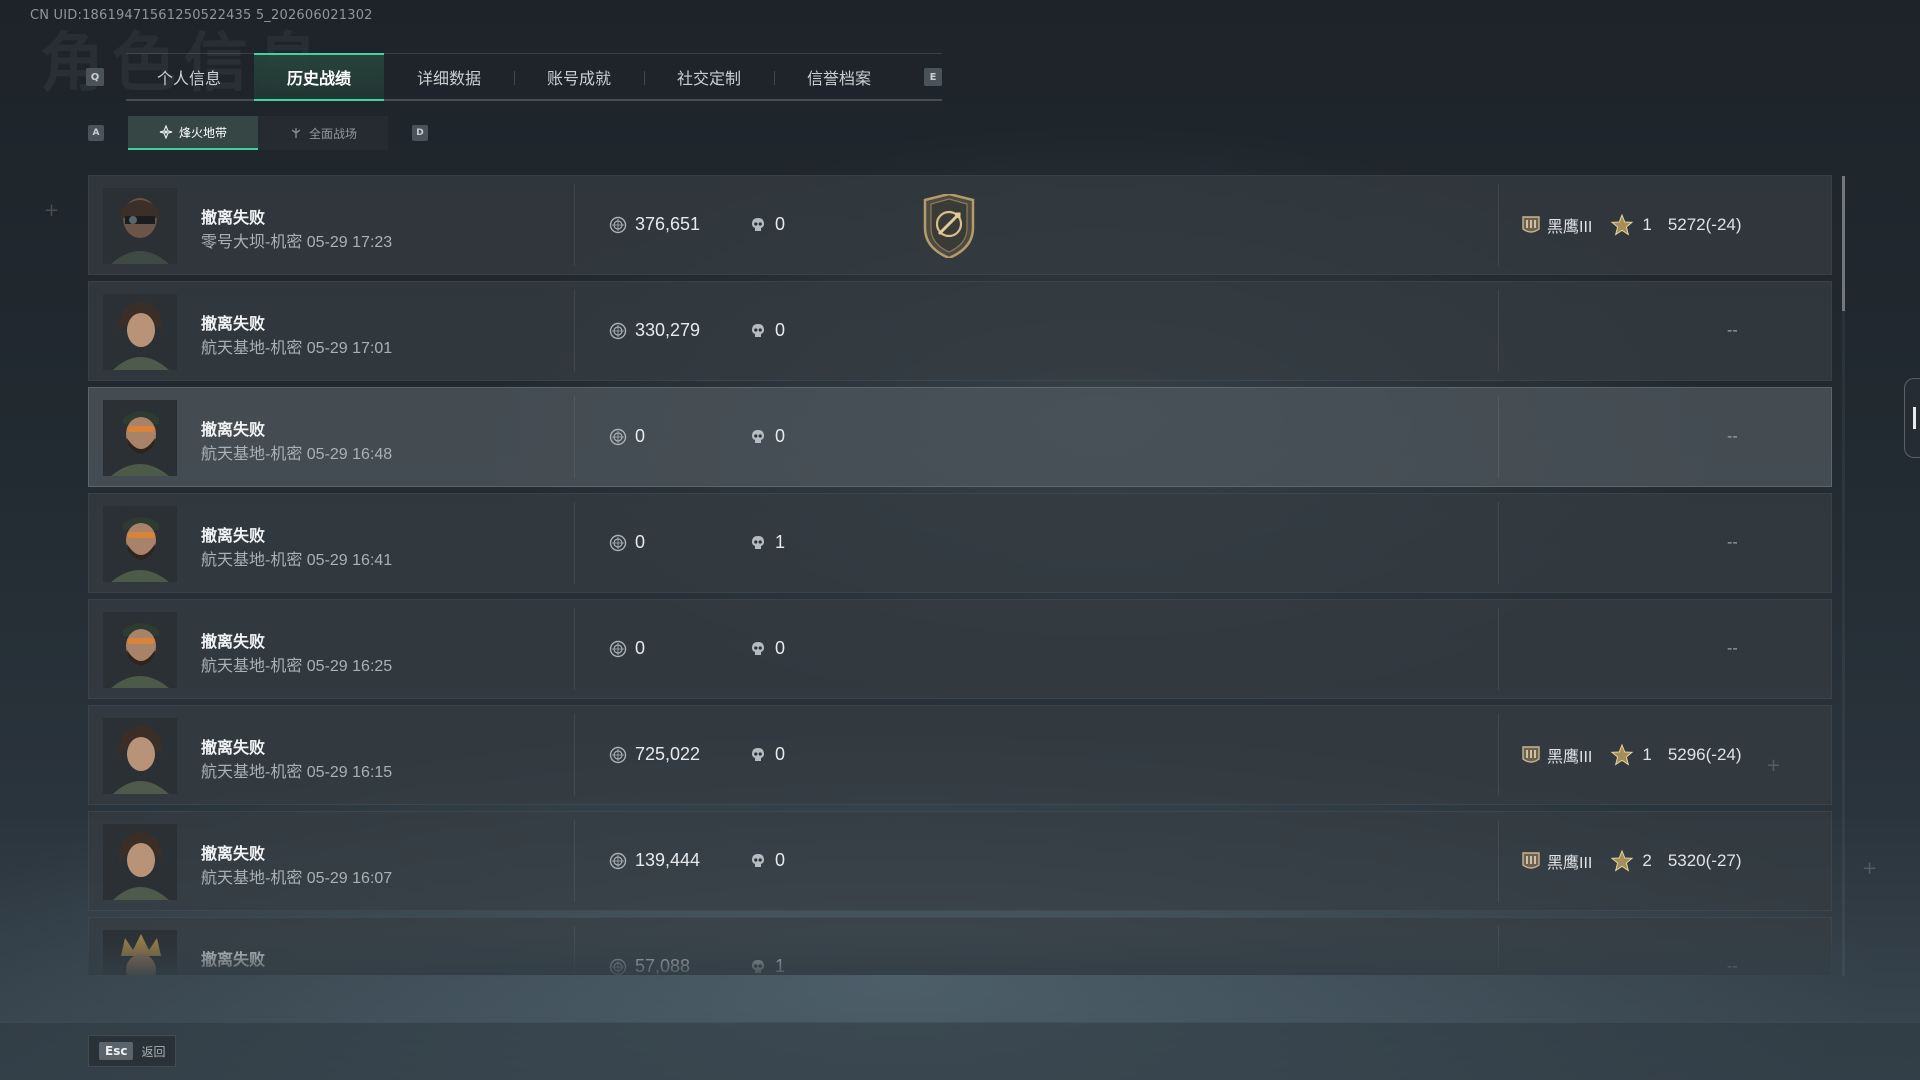  What do you see at coordinates (449, 77) in the screenshot?
I see `tab-details: 详细数据` at bounding box center [449, 77].